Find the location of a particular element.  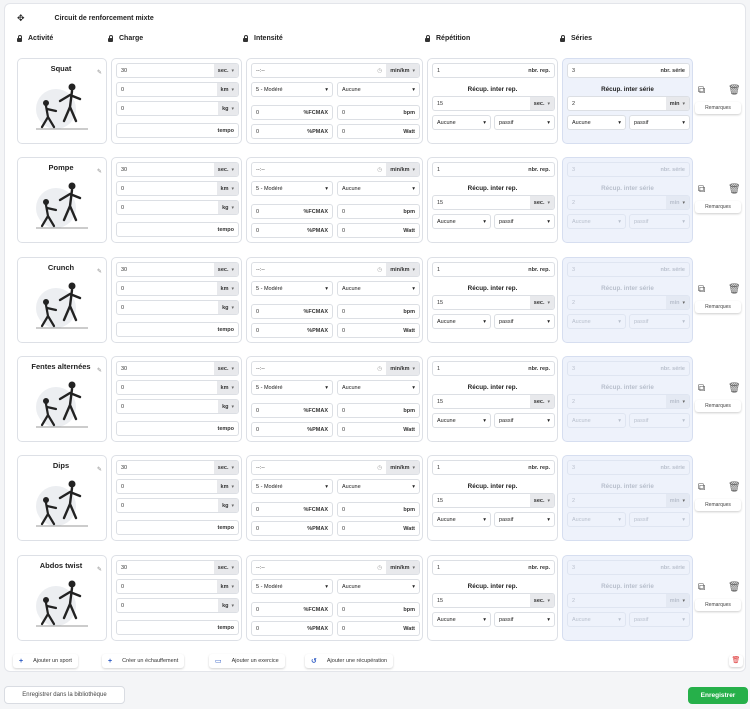

activity-card: Abdos twist ✎ is located at coordinates (62, 598).